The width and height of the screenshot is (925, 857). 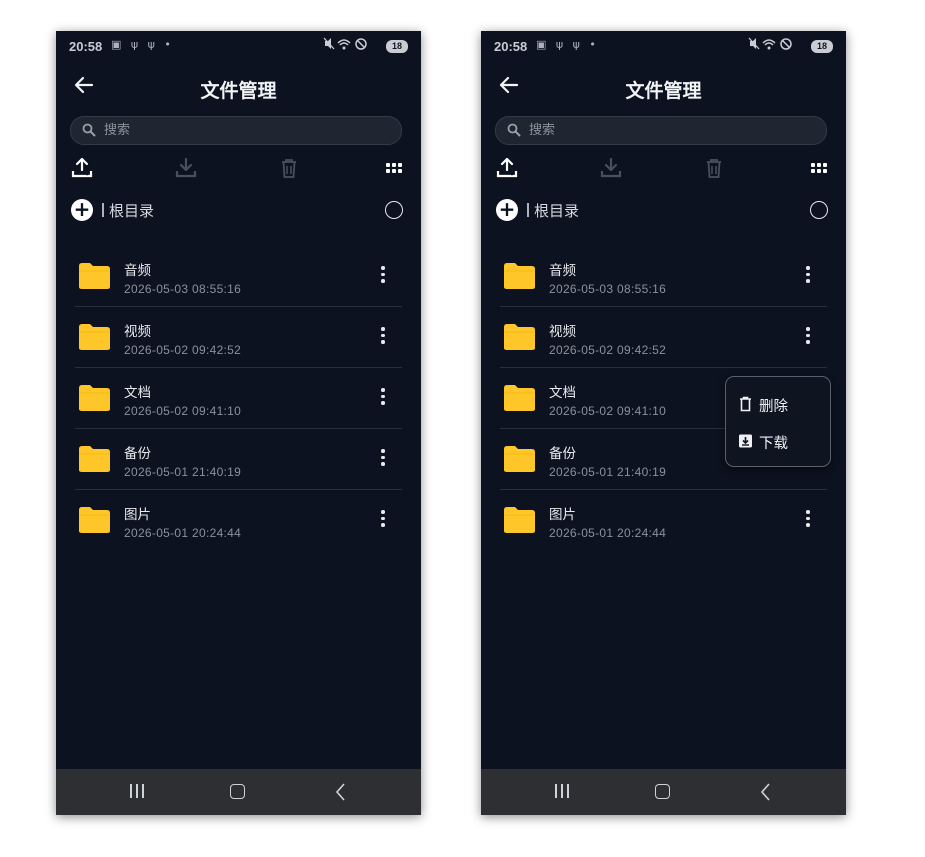 I want to click on status-time: 20:58, so click(x=511, y=46).